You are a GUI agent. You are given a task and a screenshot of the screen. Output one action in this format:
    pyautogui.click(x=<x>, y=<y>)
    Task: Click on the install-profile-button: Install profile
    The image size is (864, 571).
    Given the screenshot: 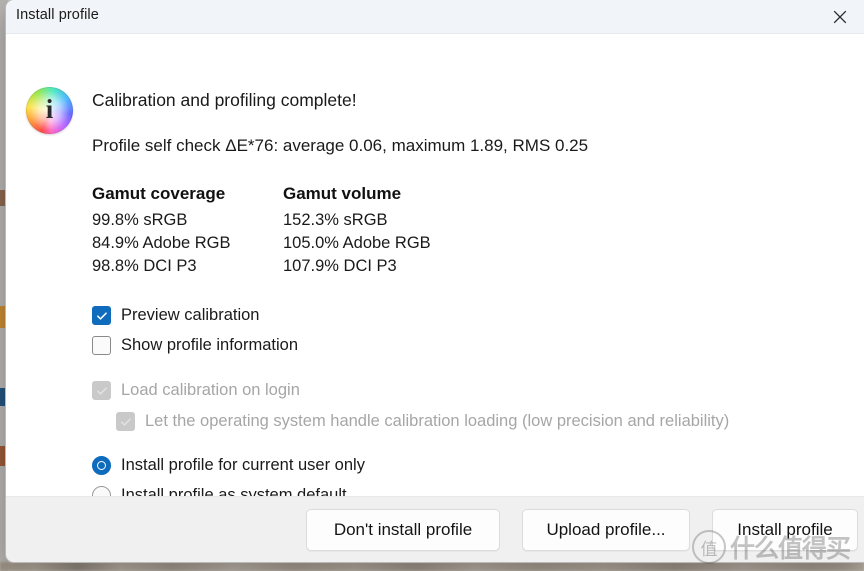 What is the action you would take?
    pyautogui.click(x=785, y=530)
    